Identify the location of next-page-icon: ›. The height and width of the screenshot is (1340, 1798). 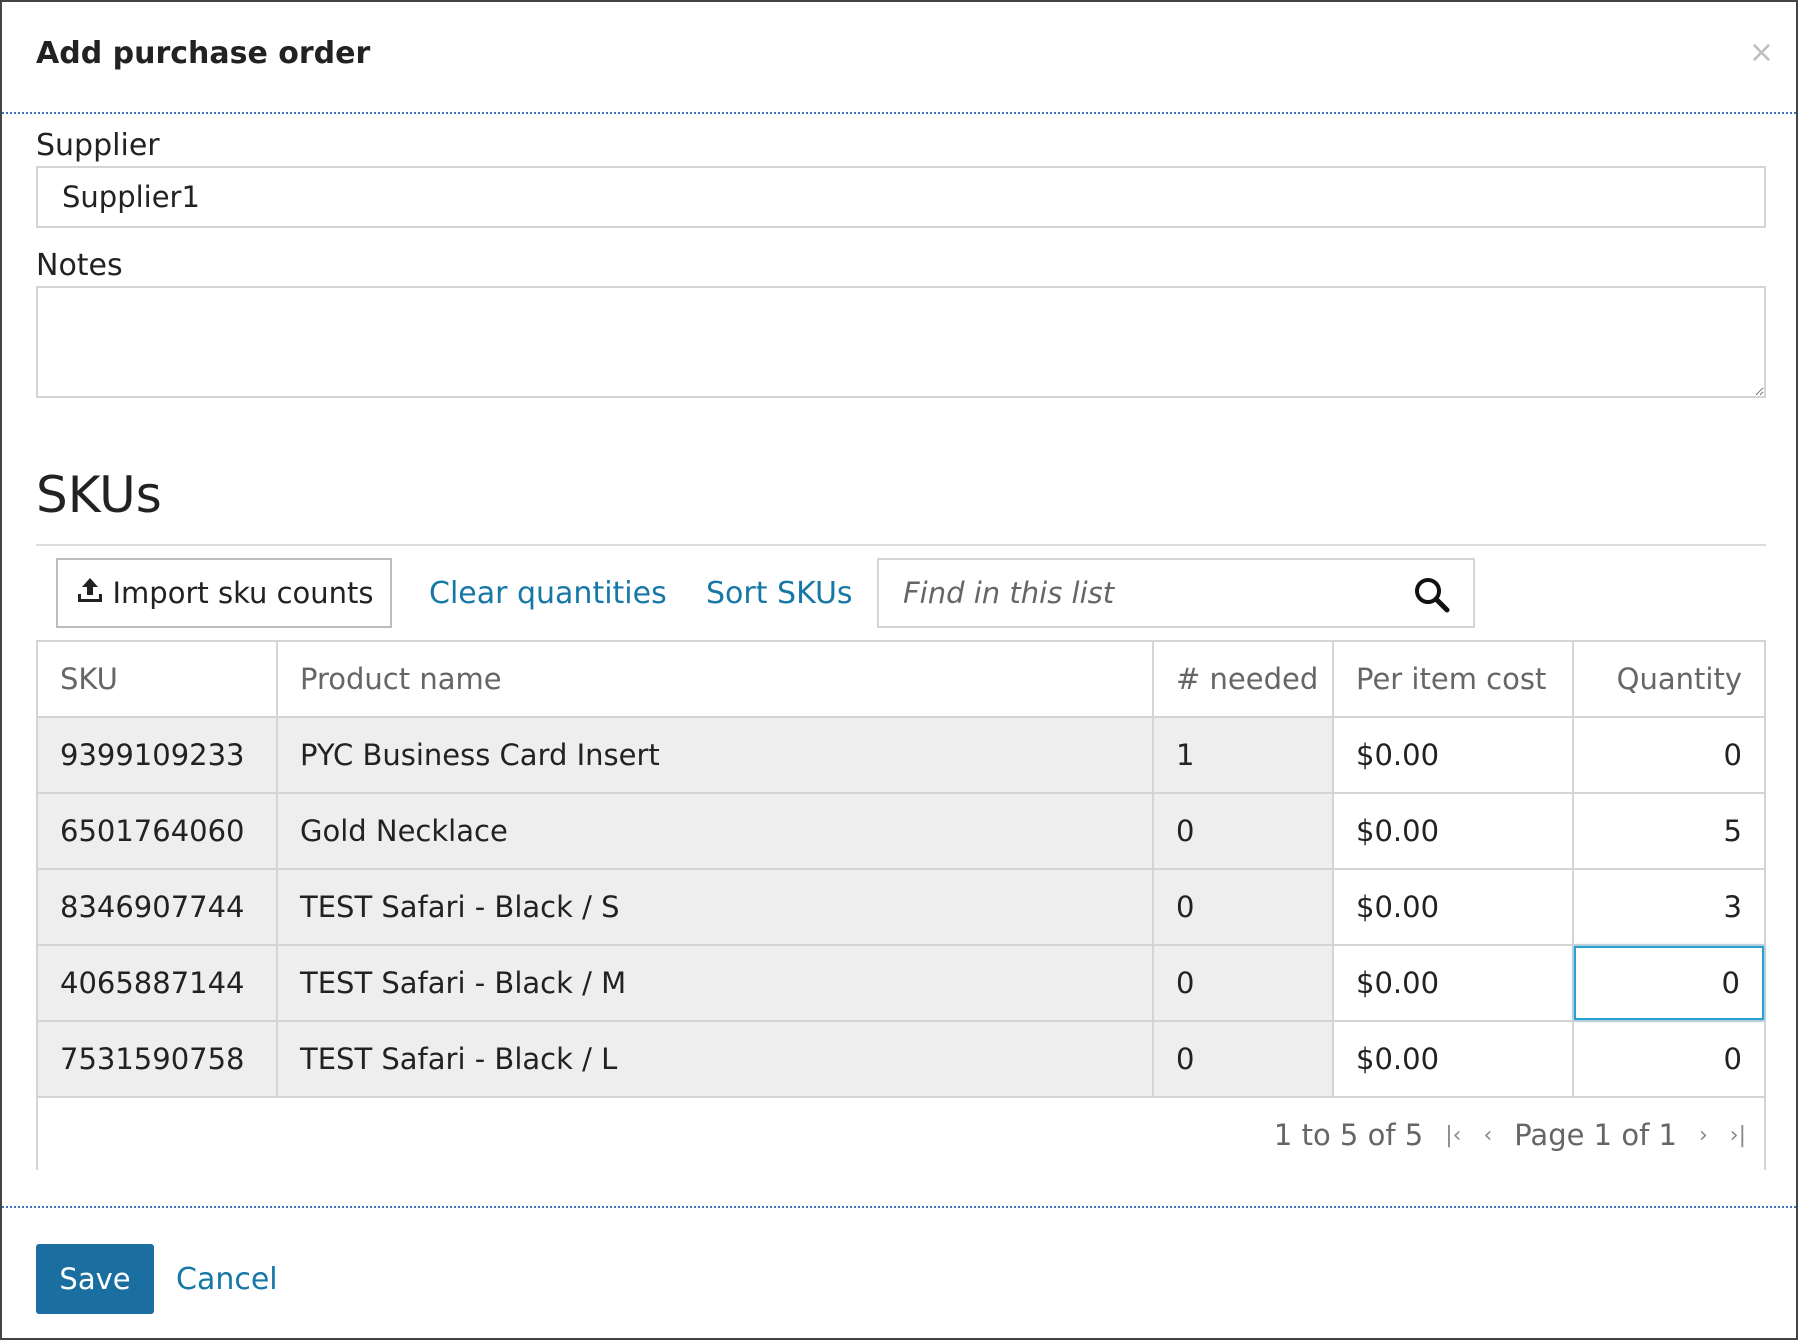
(1703, 1135).